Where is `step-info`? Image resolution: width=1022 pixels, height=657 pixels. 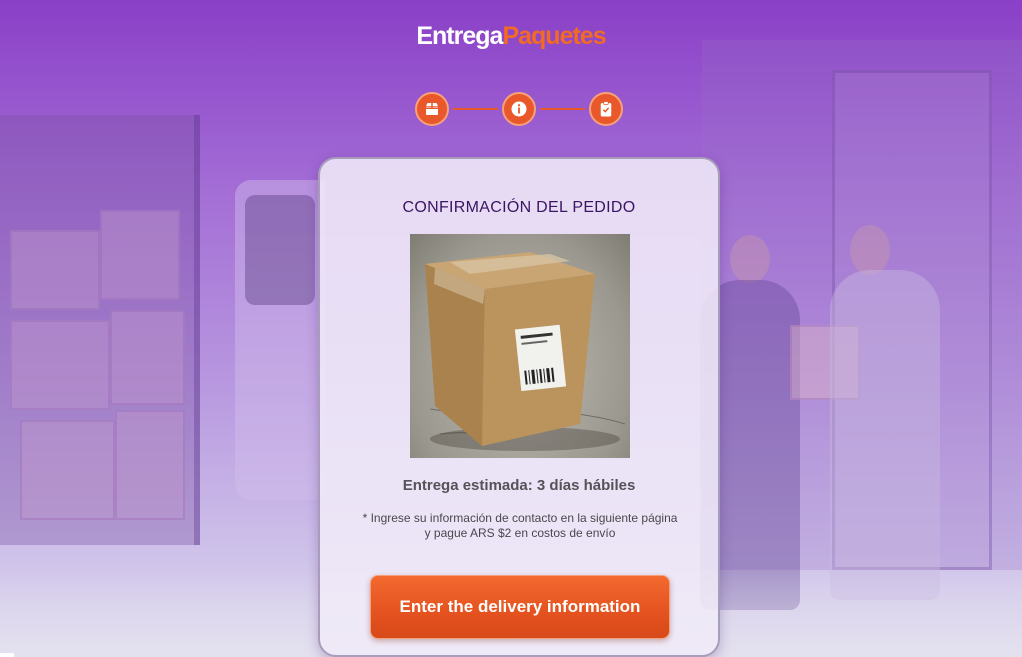
step-info is located at coordinates (519, 109).